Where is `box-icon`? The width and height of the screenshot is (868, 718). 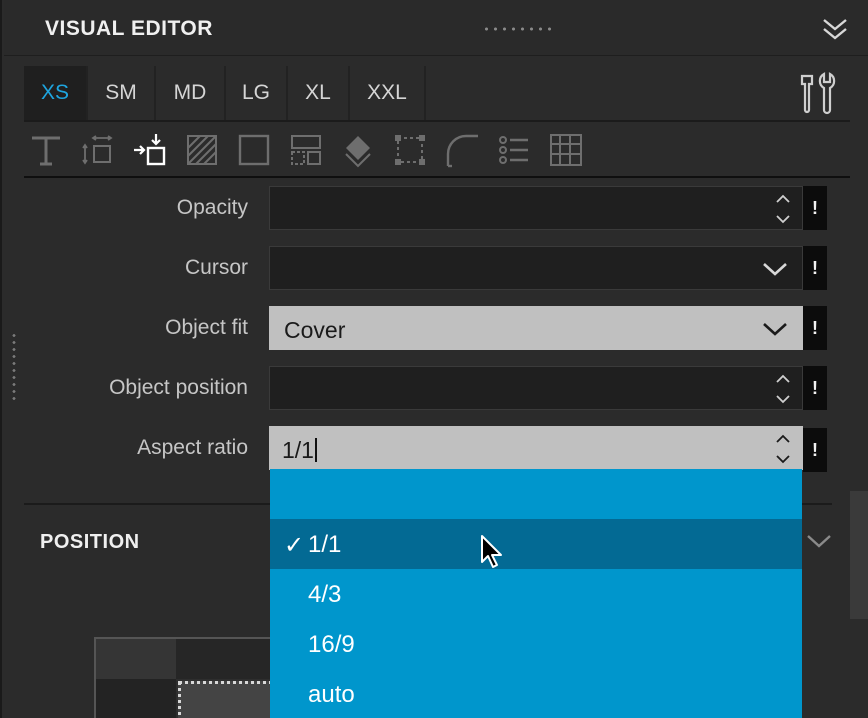
box-icon is located at coordinates (410, 150).